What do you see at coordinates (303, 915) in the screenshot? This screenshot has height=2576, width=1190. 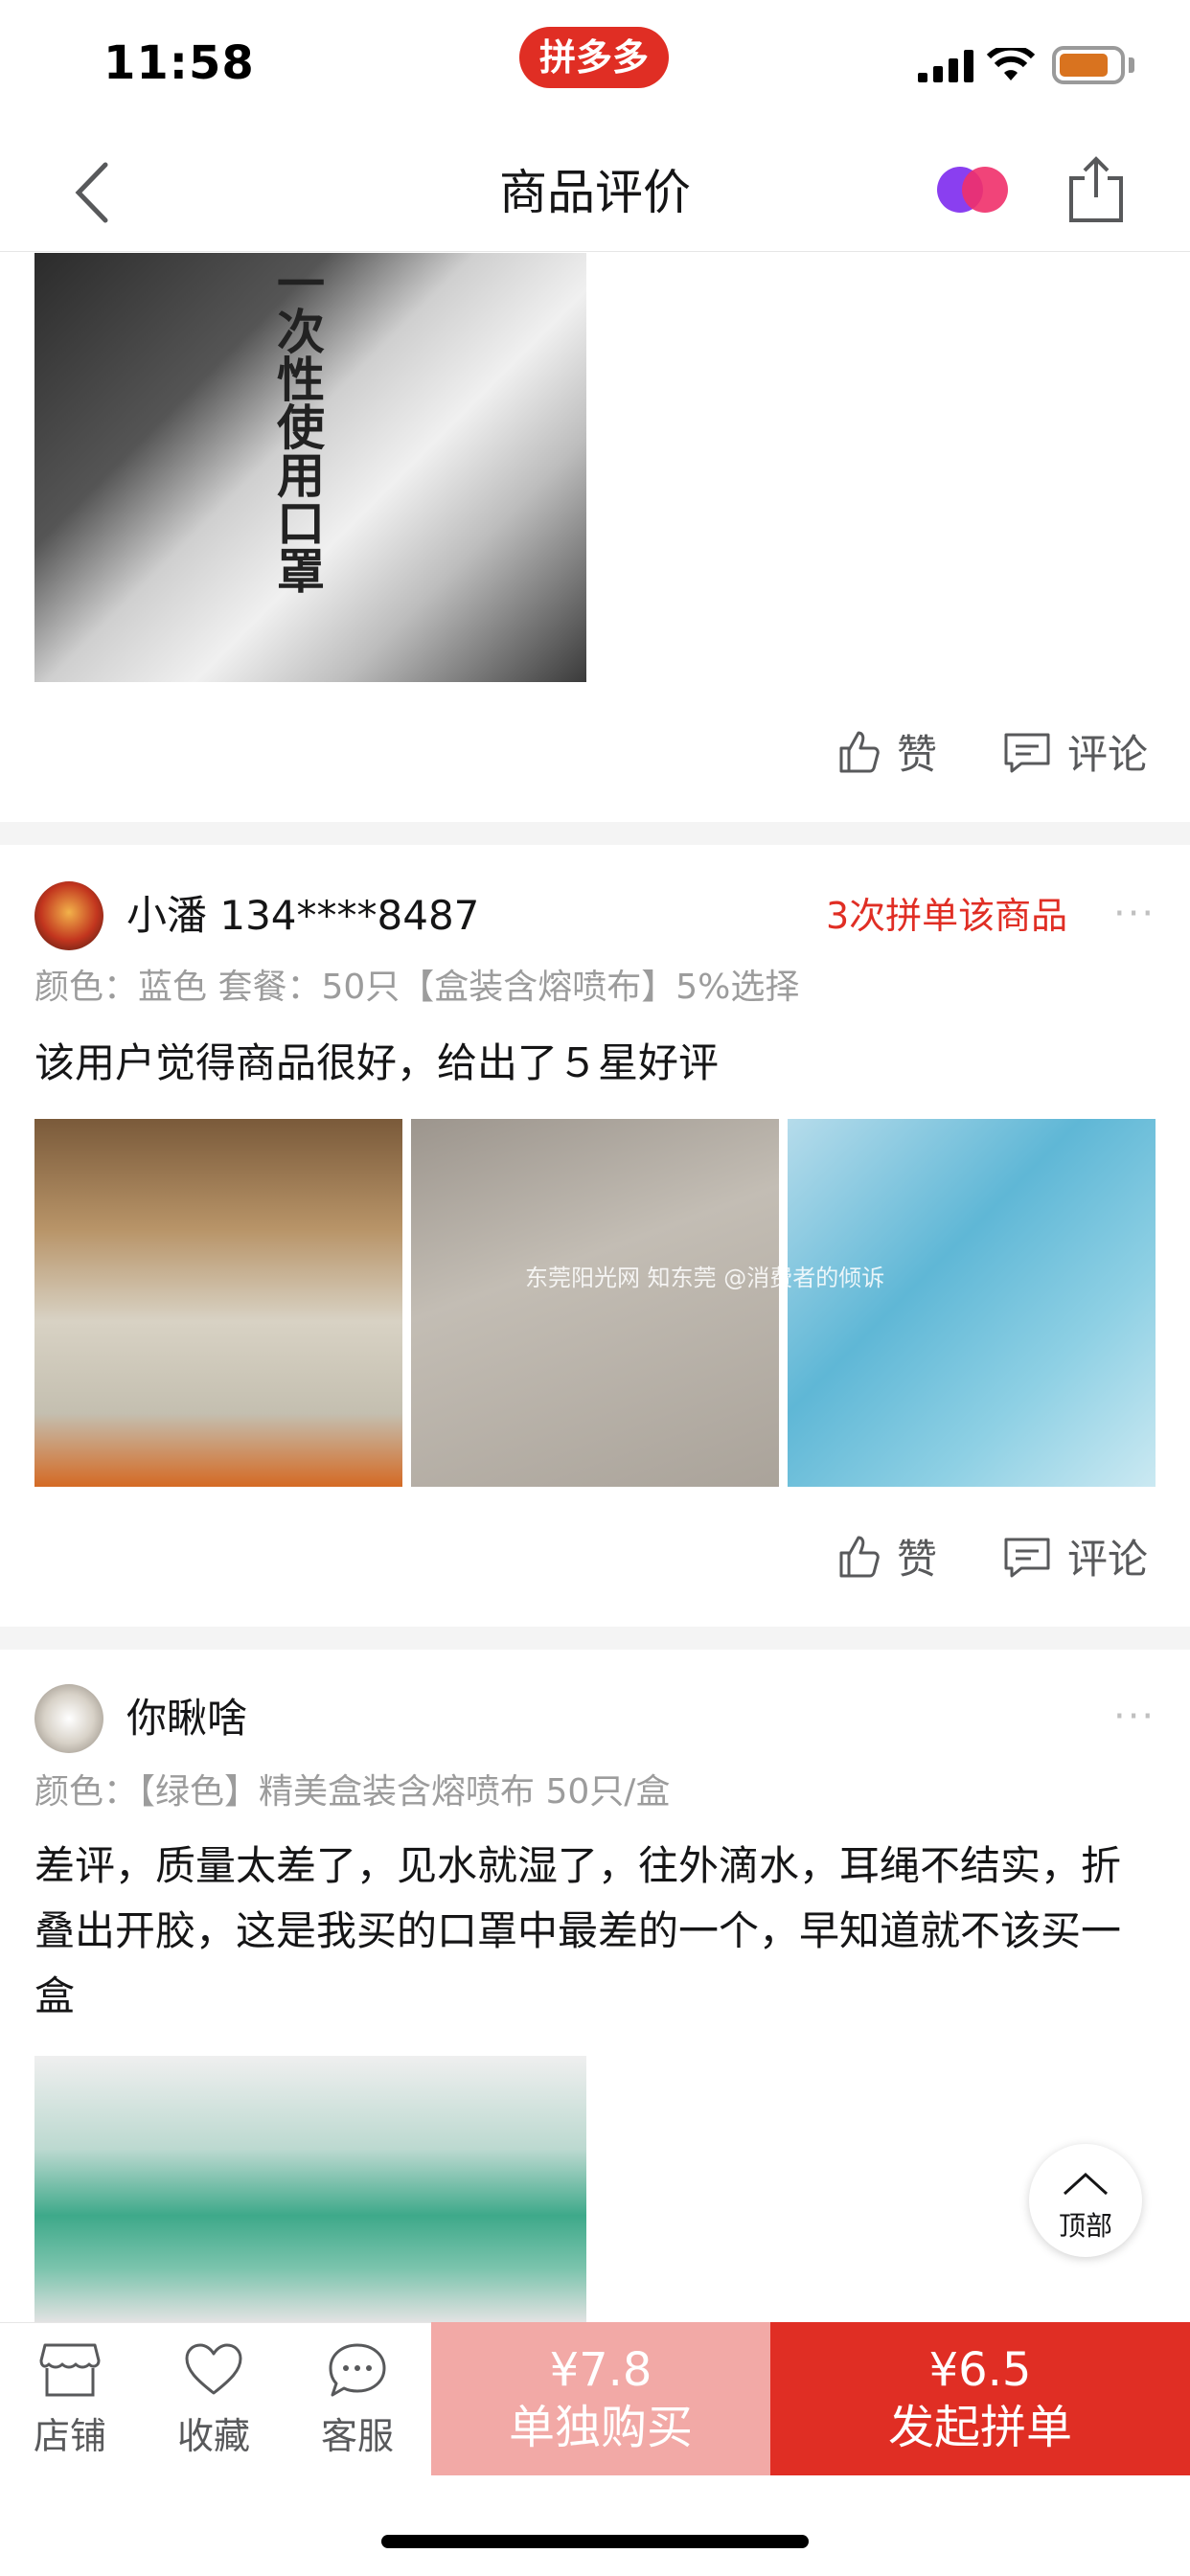 I see `username: 小潘 134****8487` at bounding box center [303, 915].